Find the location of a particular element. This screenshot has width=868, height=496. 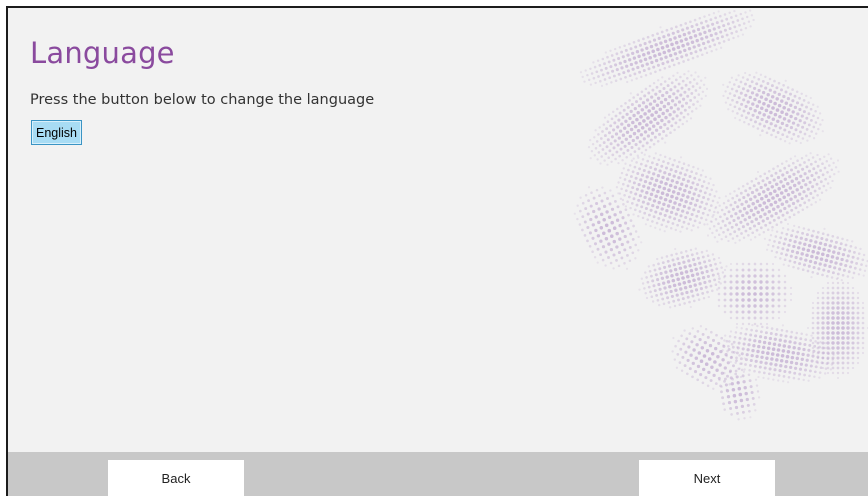

page-title: Language is located at coordinates (102, 53).